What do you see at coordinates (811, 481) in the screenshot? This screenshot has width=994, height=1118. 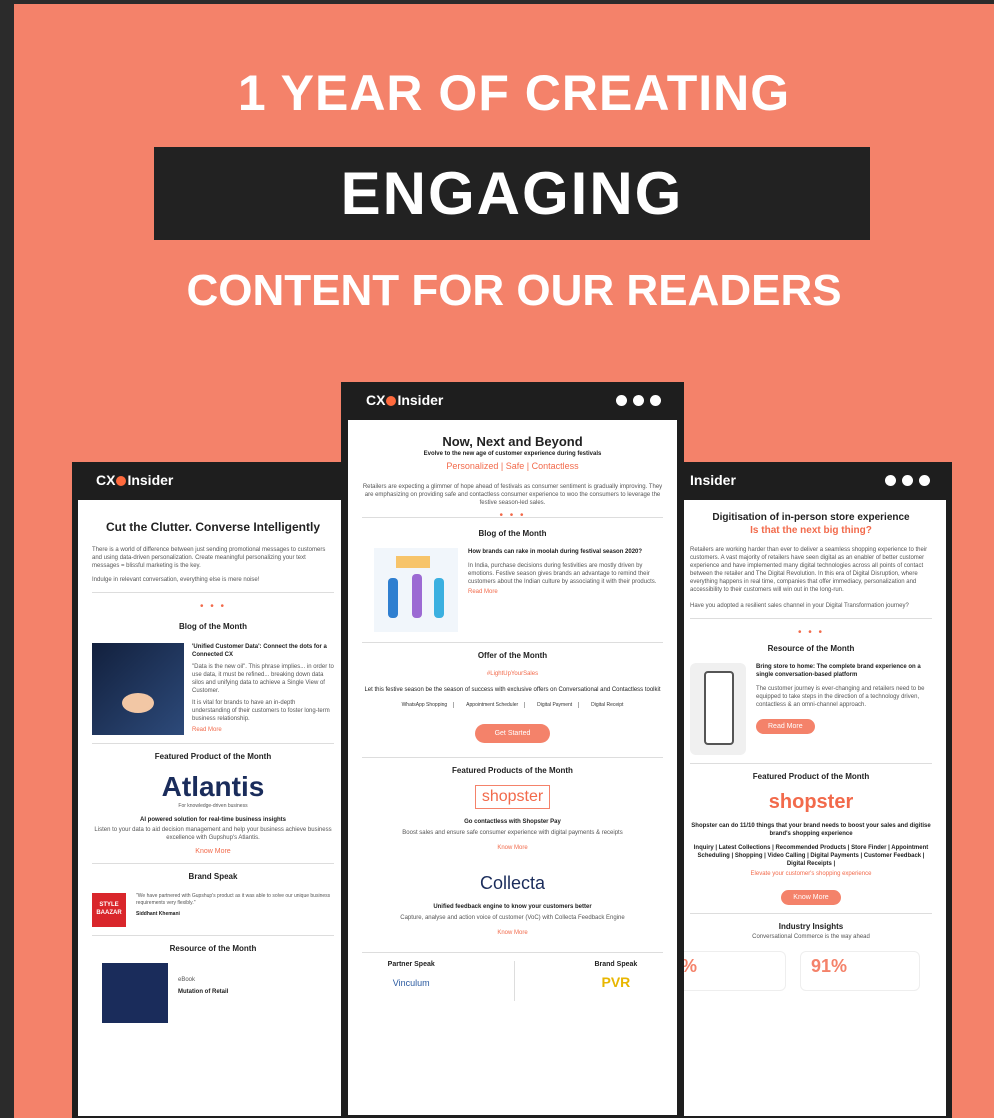 I see `card-header: Insider` at bounding box center [811, 481].